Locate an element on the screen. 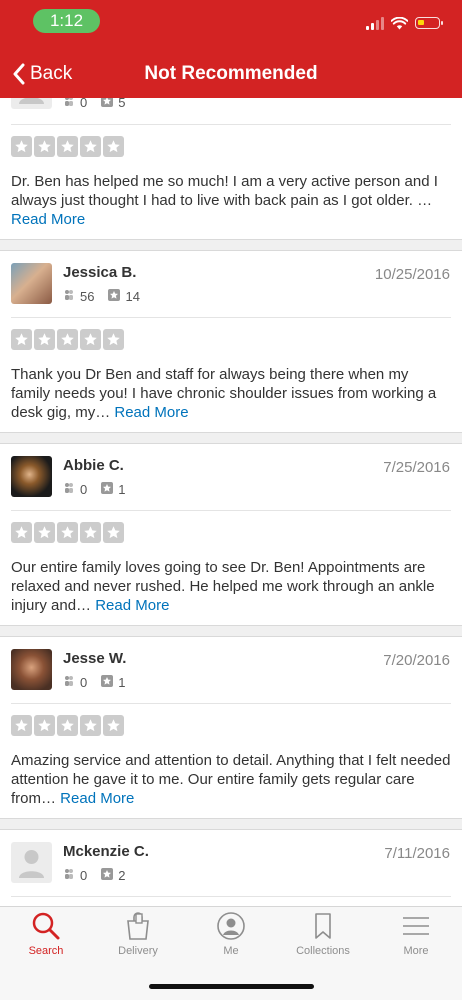 This screenshot has width=462, height=1000. battery-icon is located at coordinates (429, 23).